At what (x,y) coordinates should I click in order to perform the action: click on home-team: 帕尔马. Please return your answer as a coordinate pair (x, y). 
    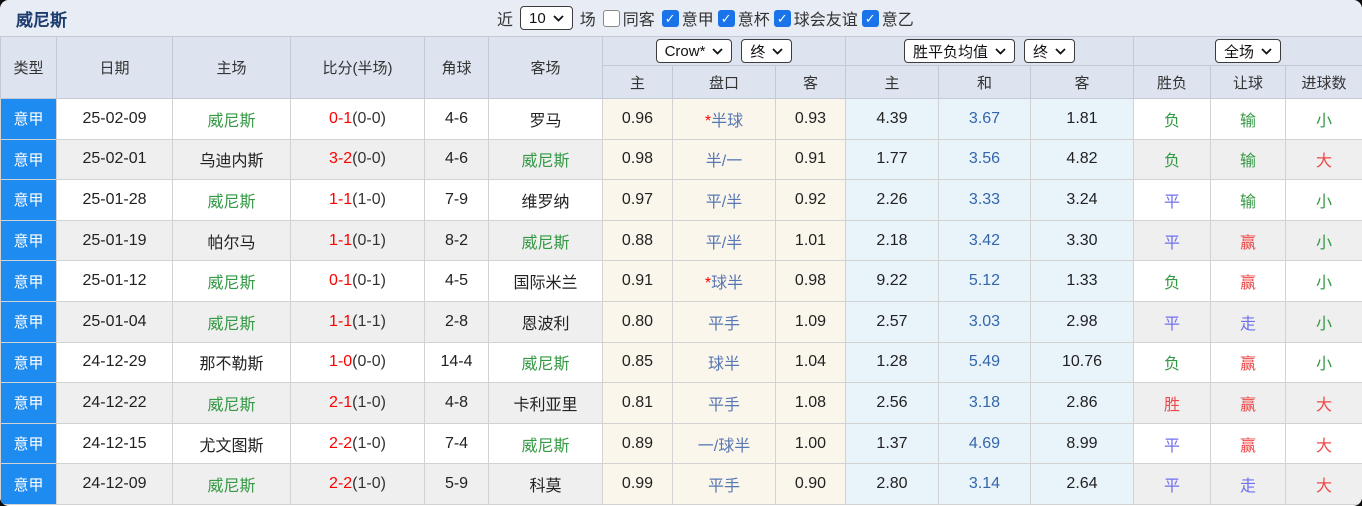
    Looking at the image, I should click on (231, 240).